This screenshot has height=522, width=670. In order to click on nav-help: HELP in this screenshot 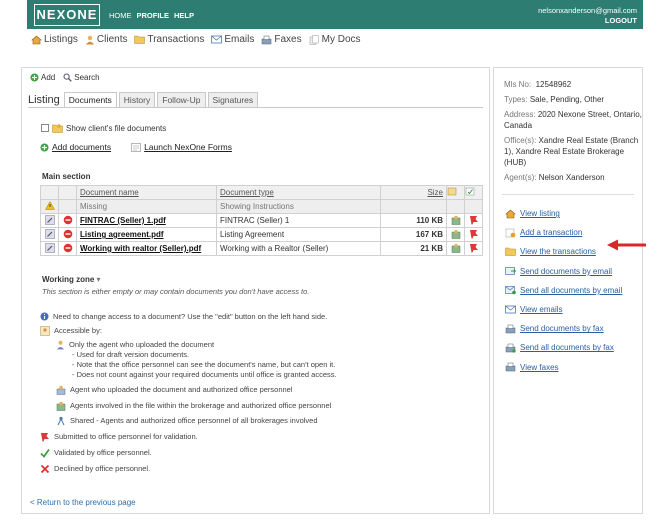, I will do `click(184, 15)`.